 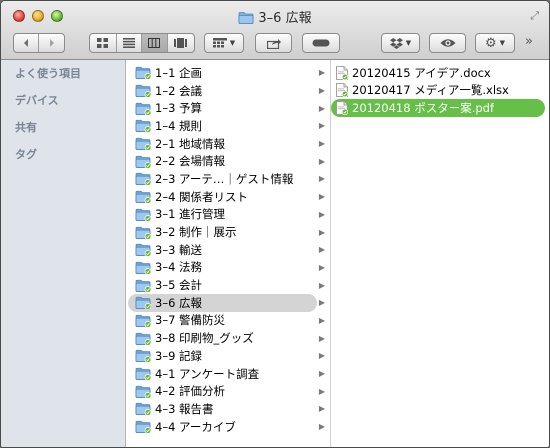 What do you see at coordinates (447, 43) in the screenshot?
I see `quicklook-button` at bounding box center [447, 43].